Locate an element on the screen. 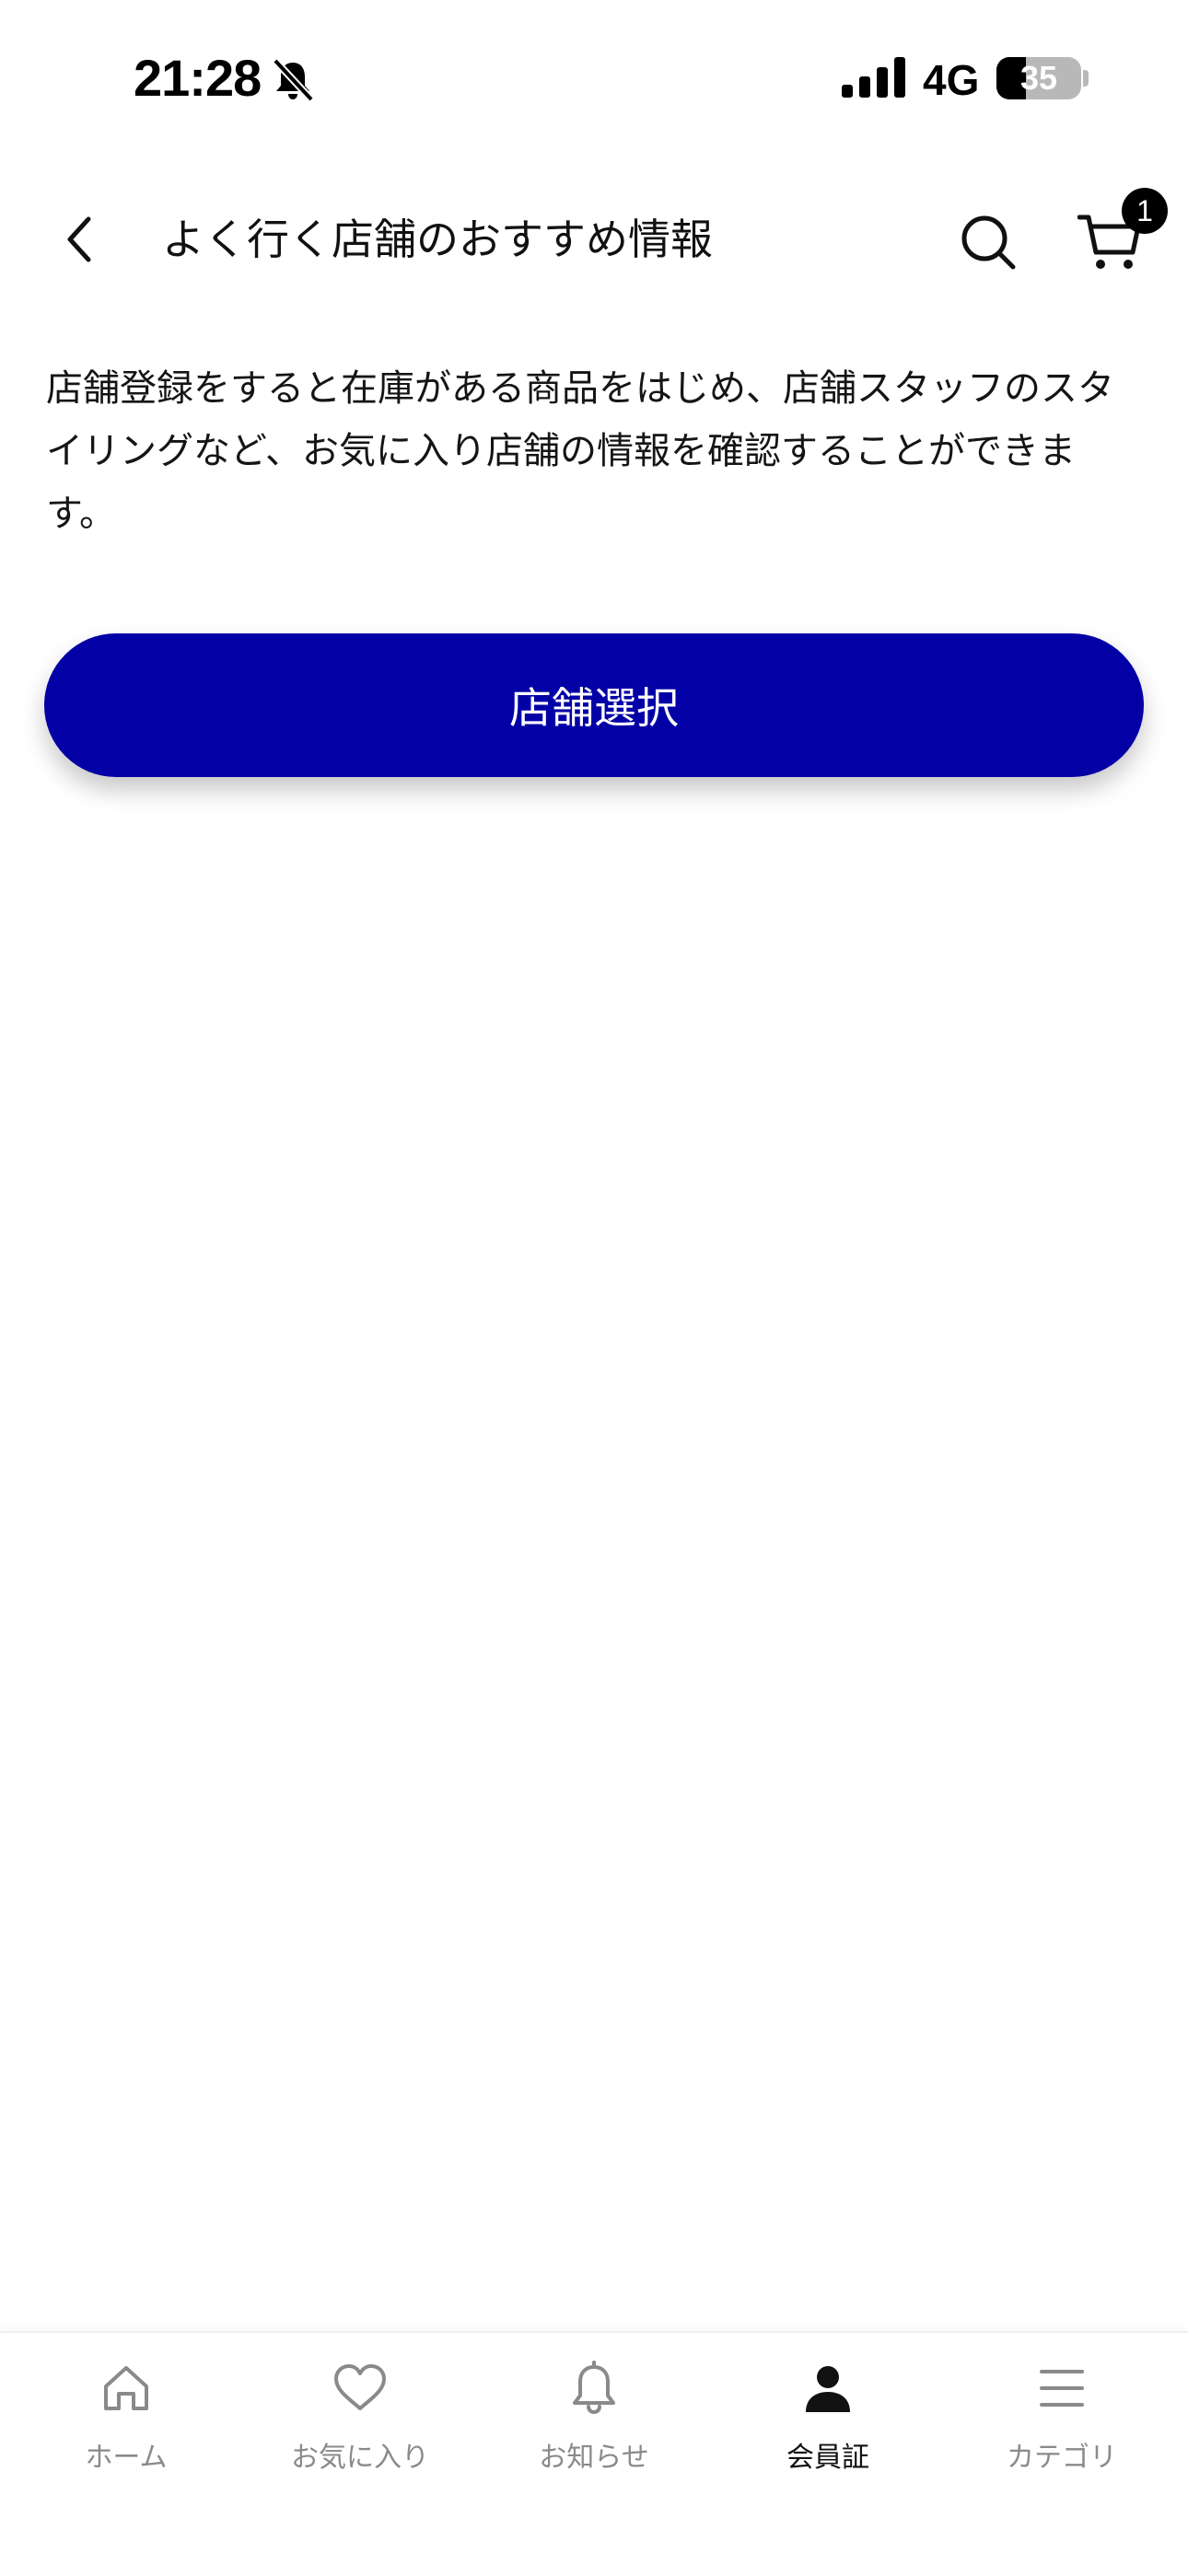 This screenshot has width=1188, height=2576. battery-tip is located at coordinates (1086, 78).